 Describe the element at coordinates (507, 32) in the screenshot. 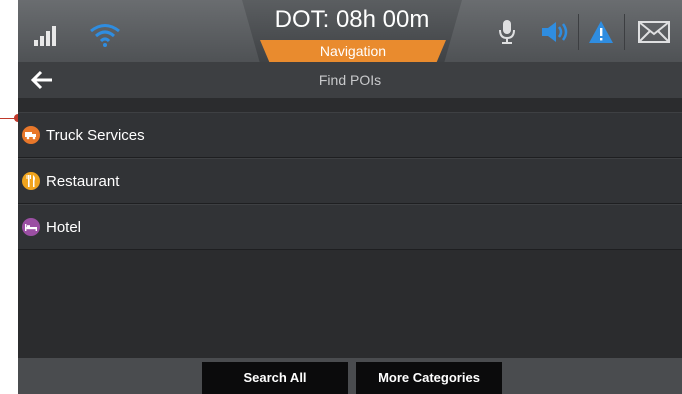

I see `microphone-icon` at that location.